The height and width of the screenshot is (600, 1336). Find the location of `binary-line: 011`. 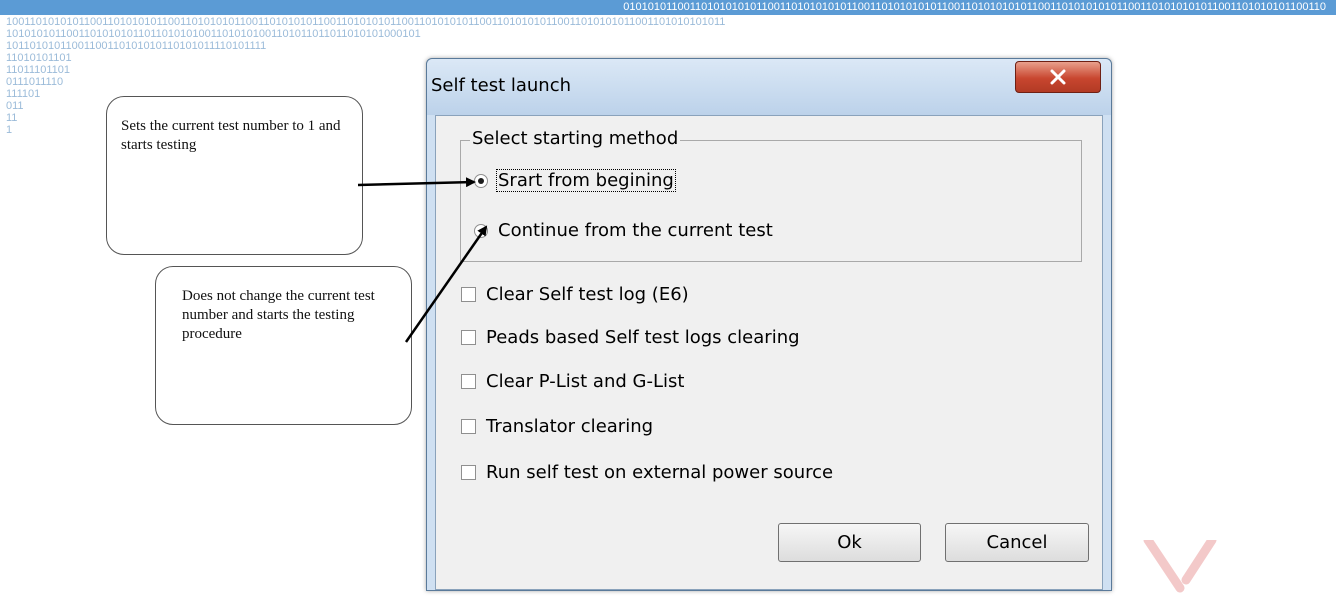

binary-line: 011 is located at coordinates (15, 106).